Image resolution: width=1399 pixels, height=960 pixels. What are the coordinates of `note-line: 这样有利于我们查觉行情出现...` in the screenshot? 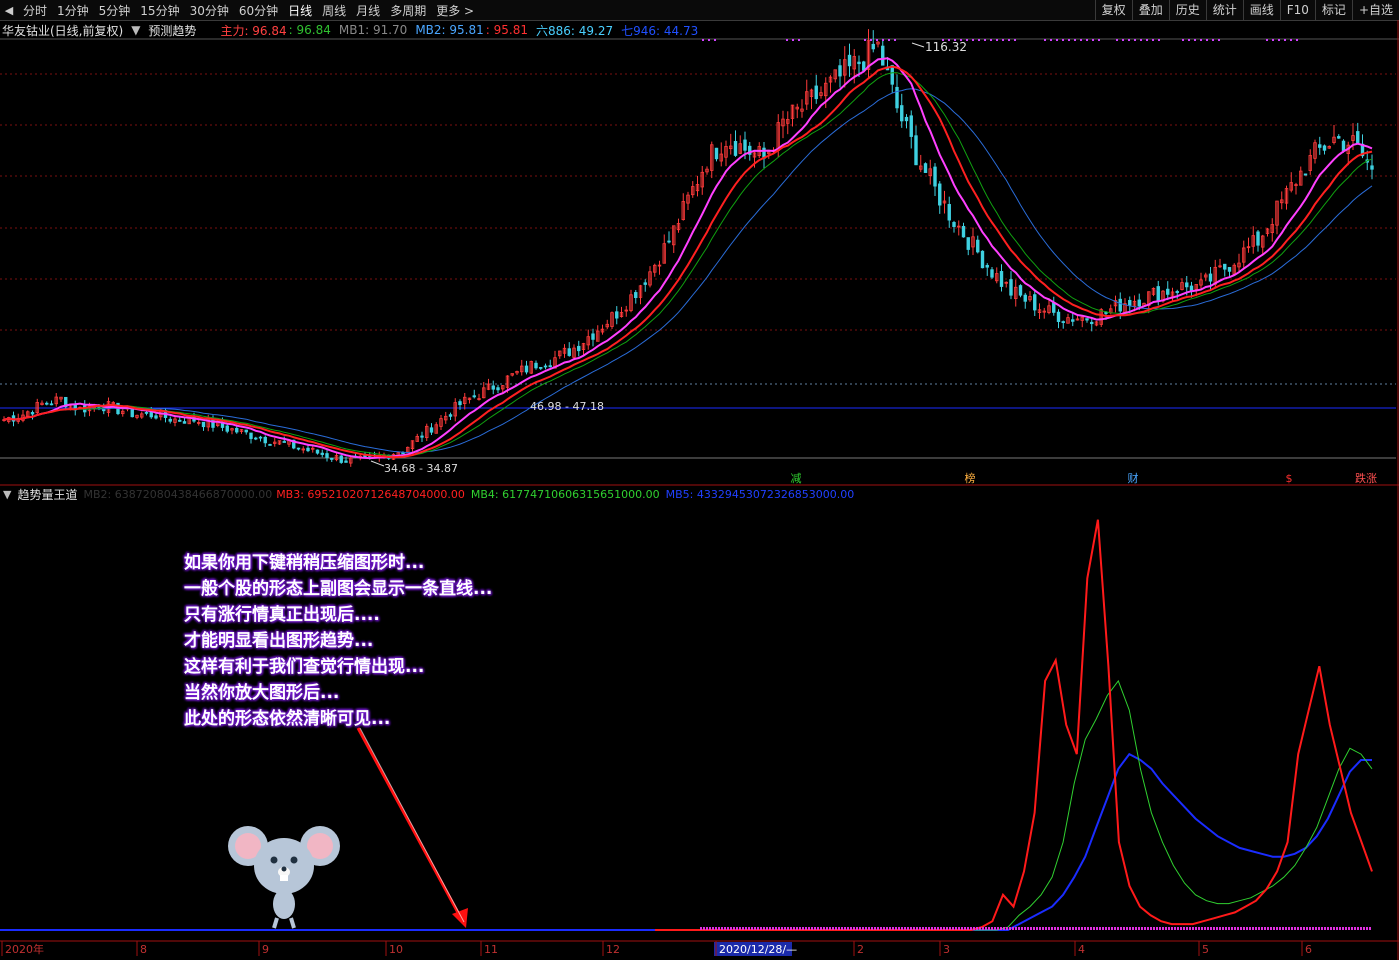 It's located at (304, 667).